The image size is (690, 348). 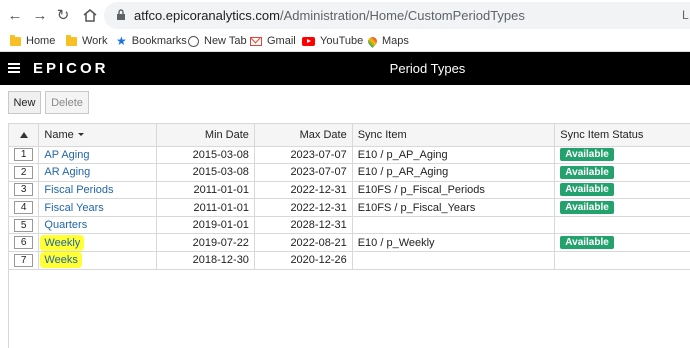 I want to click on toolbar: New Delete, so click(x=345, y=102).